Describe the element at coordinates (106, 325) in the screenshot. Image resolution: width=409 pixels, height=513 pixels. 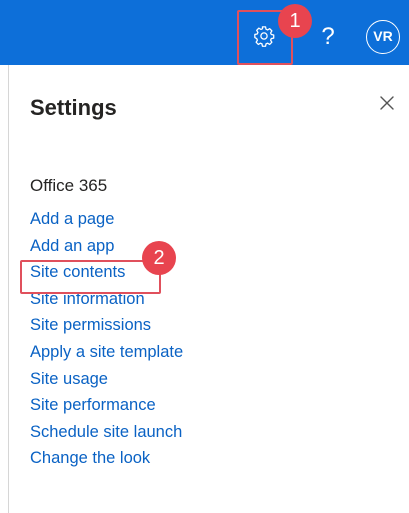
I see `link-site-permissions: Site permissions` at that location.